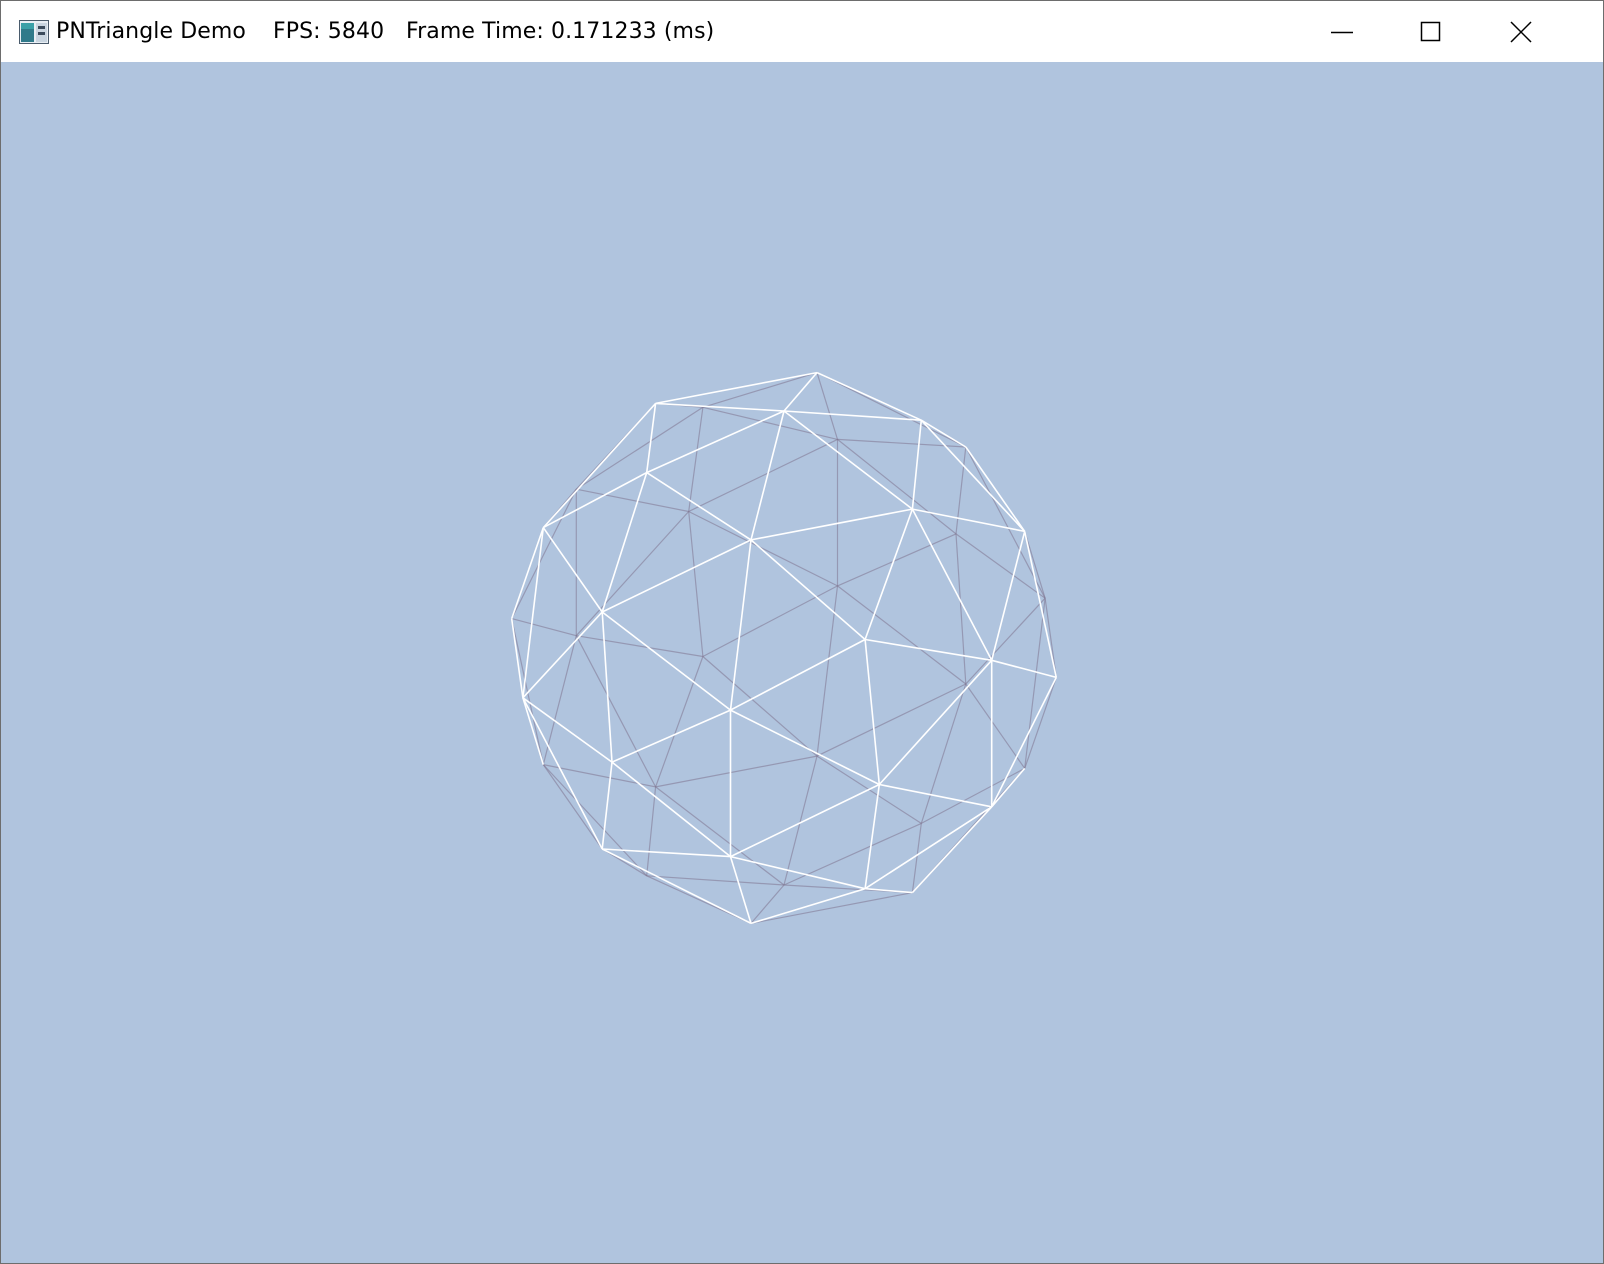 Image resolution: width=1604 pixels, height=1264 pixels. I want to click on minimize-button, so click(1342, 31).